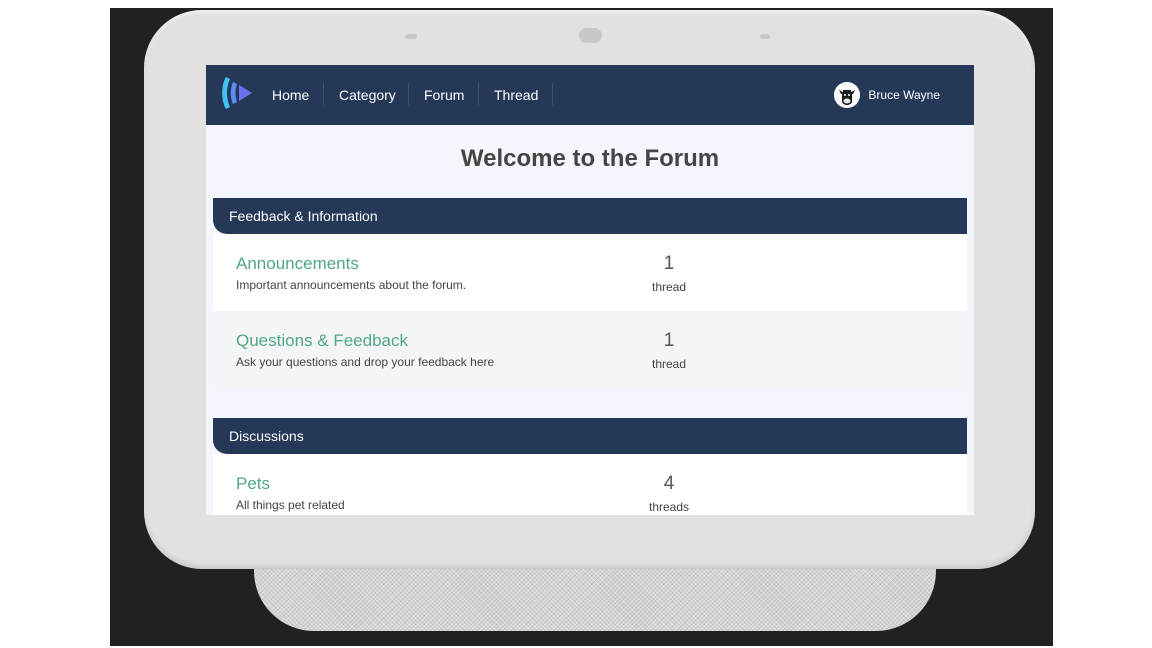 This screenshot has width=1152, height=648. I want to click on thread-count: 4, so click(669, 483).